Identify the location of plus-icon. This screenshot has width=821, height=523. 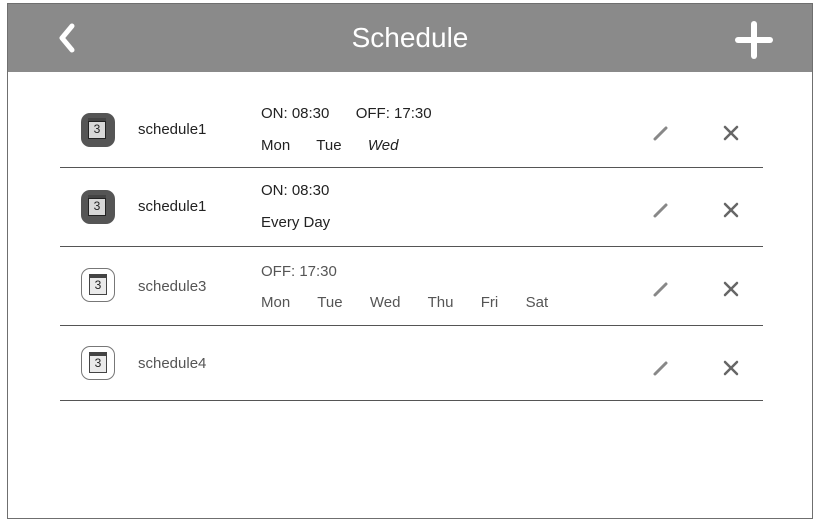
(754, 40).